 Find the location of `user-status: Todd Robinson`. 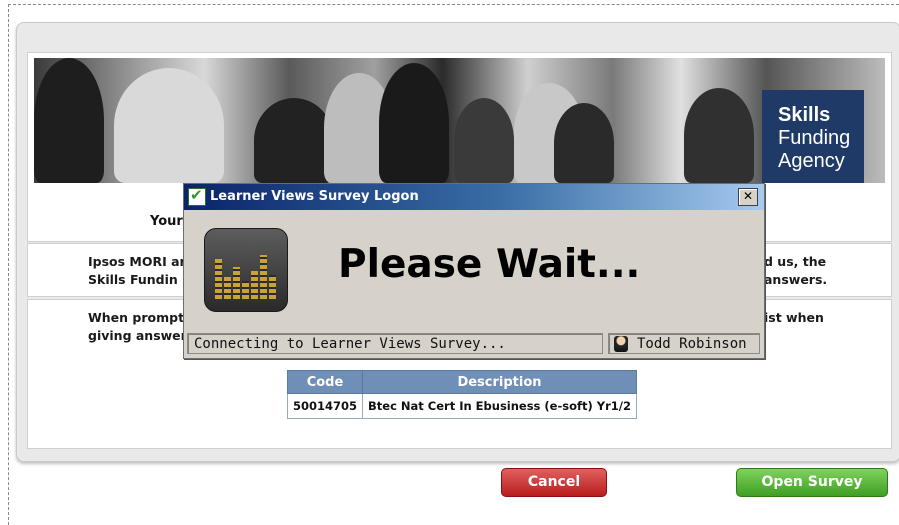

user-status: Todd Robinson is located at coordinates (684, 343).